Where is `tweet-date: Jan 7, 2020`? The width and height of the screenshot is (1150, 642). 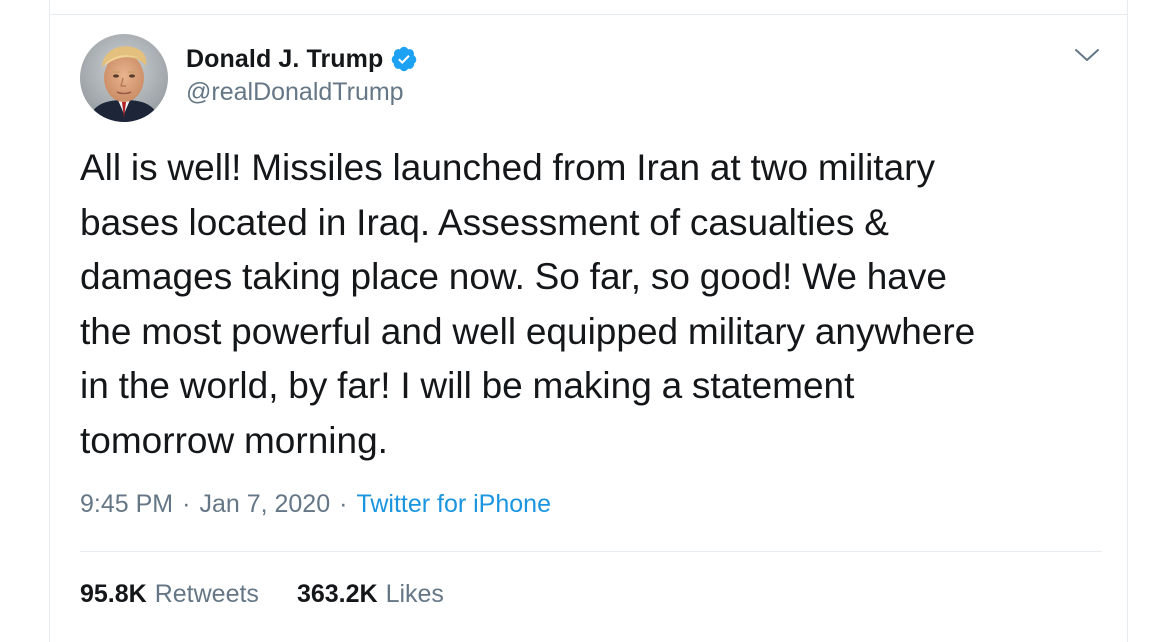
tweet-date: Jan 7, 2020 is located at coordinates (264, 504).